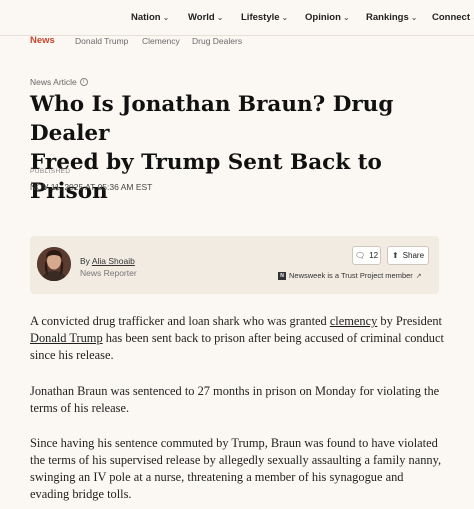 The image size is (474, 509). I want to click on nav-label: Nation, so click(146, 17).